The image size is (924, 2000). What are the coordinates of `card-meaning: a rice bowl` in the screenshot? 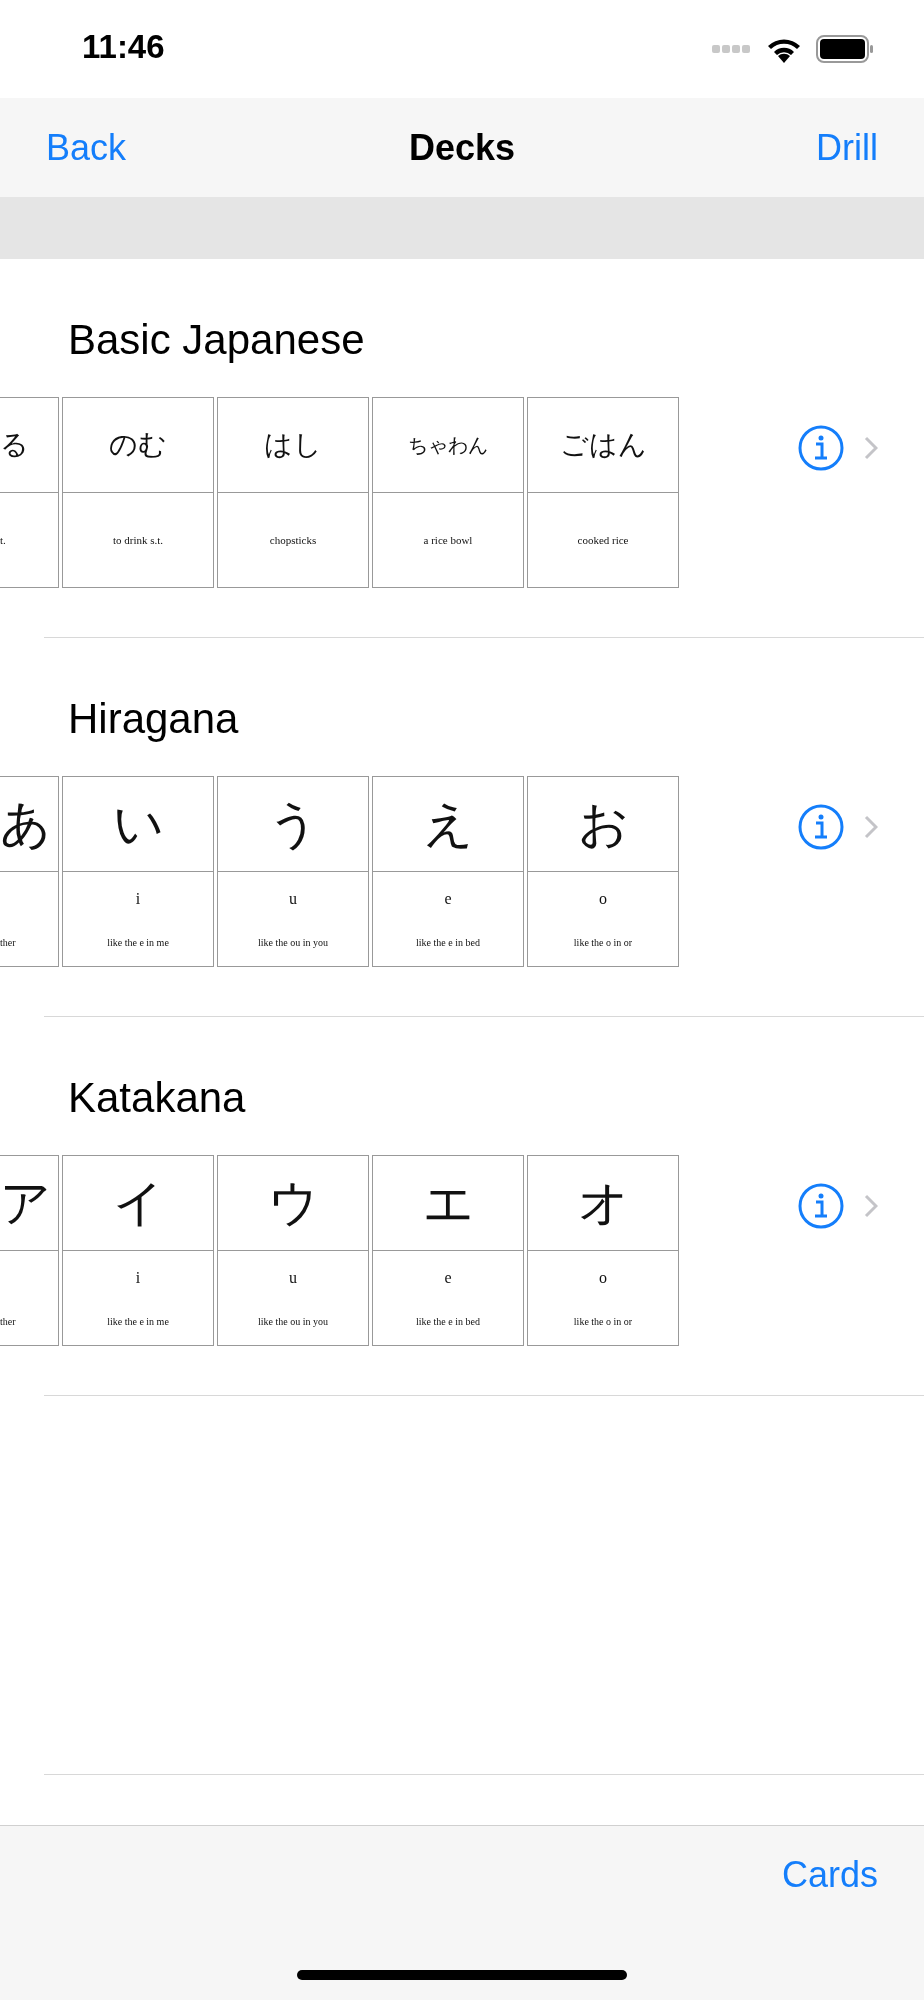 It's located at (448, 540).